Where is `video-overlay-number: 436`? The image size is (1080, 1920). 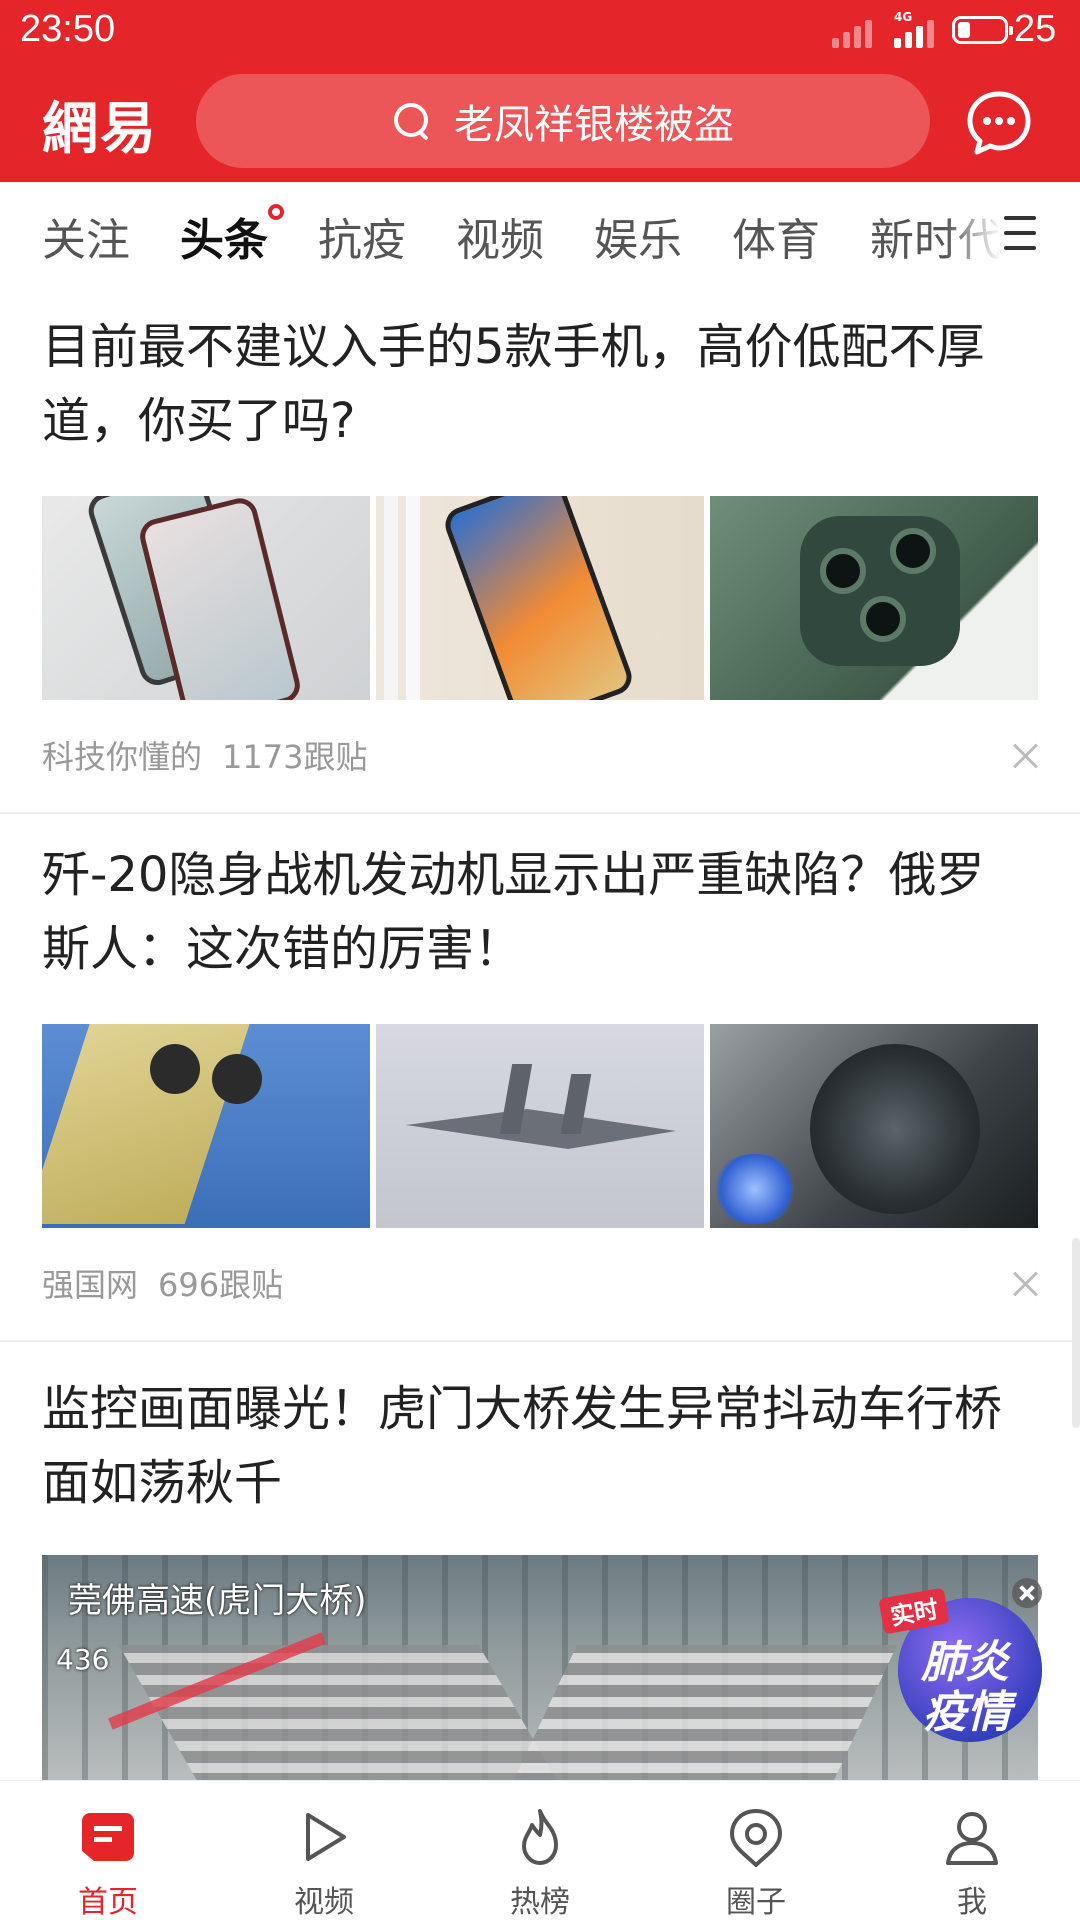 video-overlay-number: 436 is located at coordinates (83, 1659).